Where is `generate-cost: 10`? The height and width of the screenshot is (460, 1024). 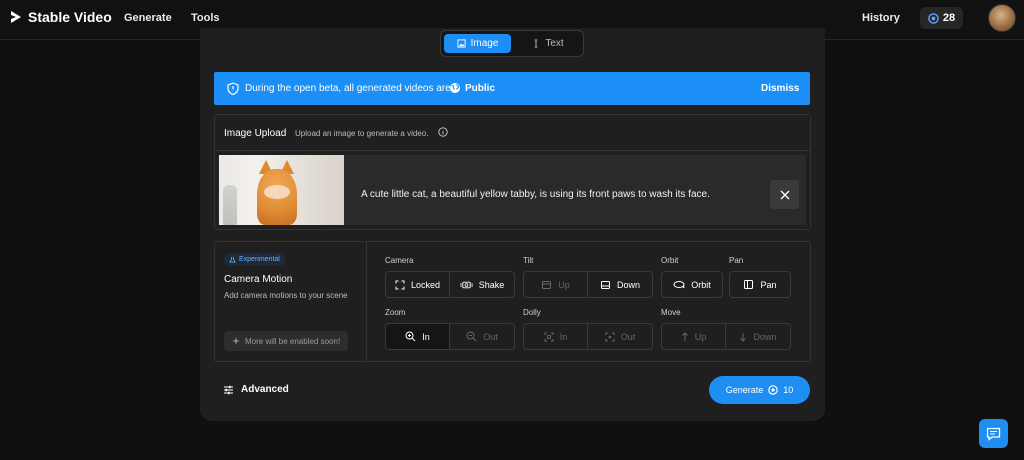 generate-cost: 10 is located at coordinates (788, 390).